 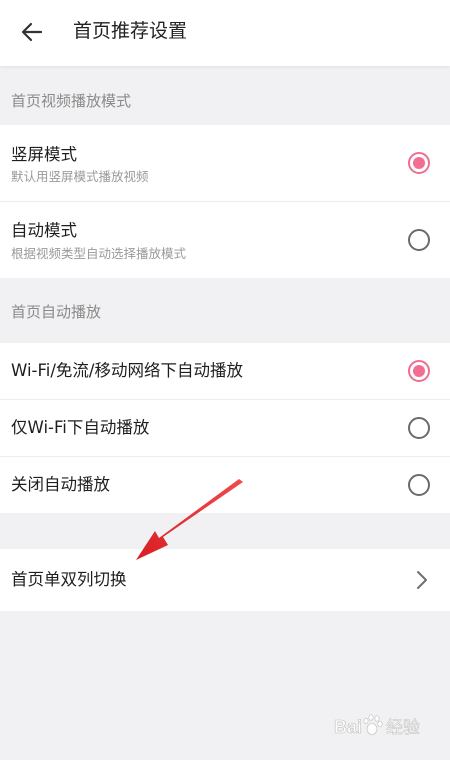 I want to click on arrow-left-icon, so click(x=32, y=32).